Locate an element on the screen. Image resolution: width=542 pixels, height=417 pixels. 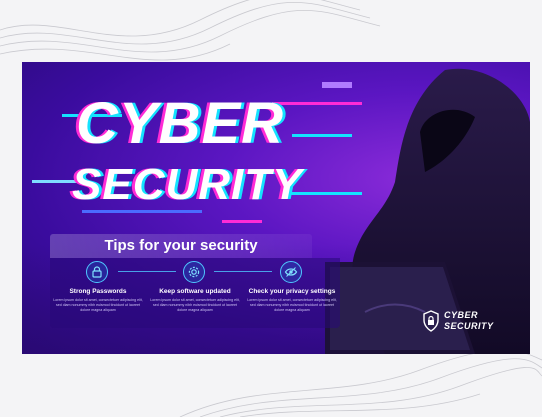
shield-lock-icon is located at coordinates (431, 321).